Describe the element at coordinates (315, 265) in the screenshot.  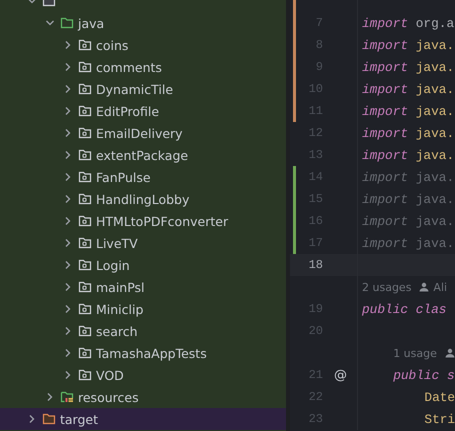
I see `line-number: 18` at that location.